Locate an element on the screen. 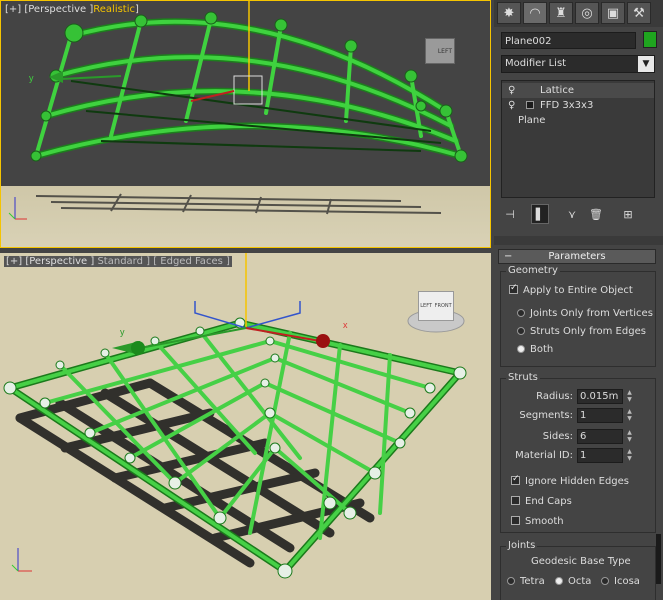 The image size is (663, 600). viewport-bottom-label-prefix: [+] [Perspective ] is located at coordinates (50, 261).